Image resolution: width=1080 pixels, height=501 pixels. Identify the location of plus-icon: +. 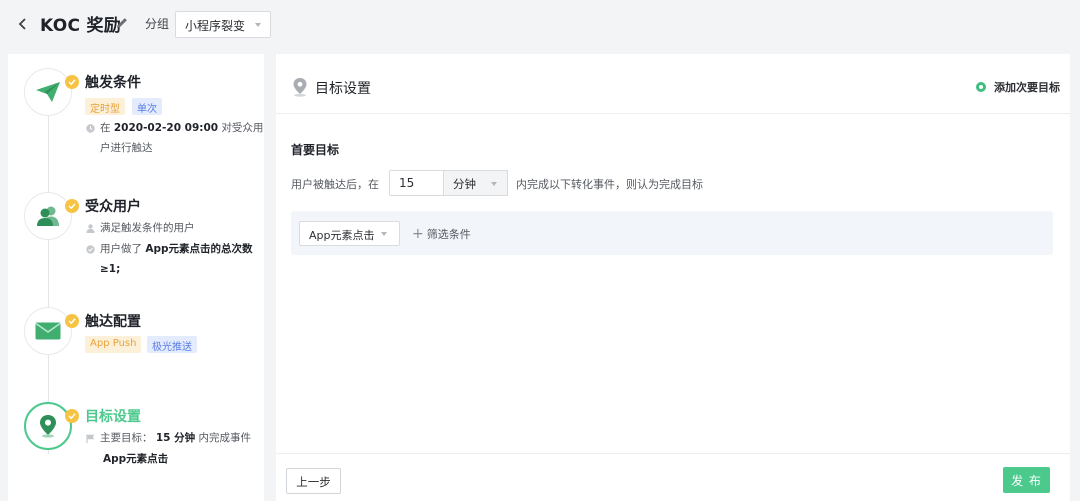
(418, 234).